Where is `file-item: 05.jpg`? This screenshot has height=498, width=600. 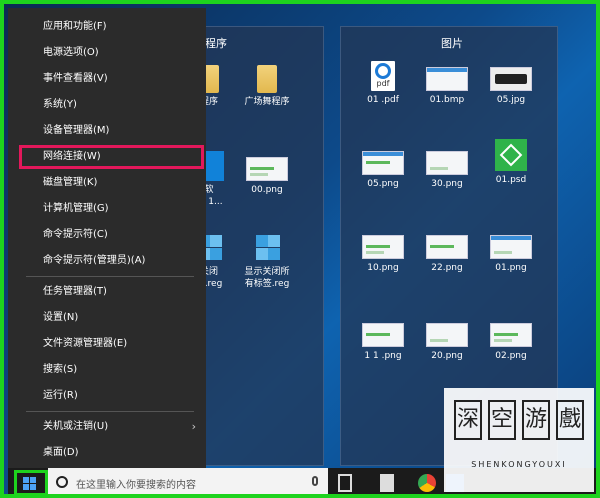
file-item: 05.jpg is located at coordinates (511, 83).